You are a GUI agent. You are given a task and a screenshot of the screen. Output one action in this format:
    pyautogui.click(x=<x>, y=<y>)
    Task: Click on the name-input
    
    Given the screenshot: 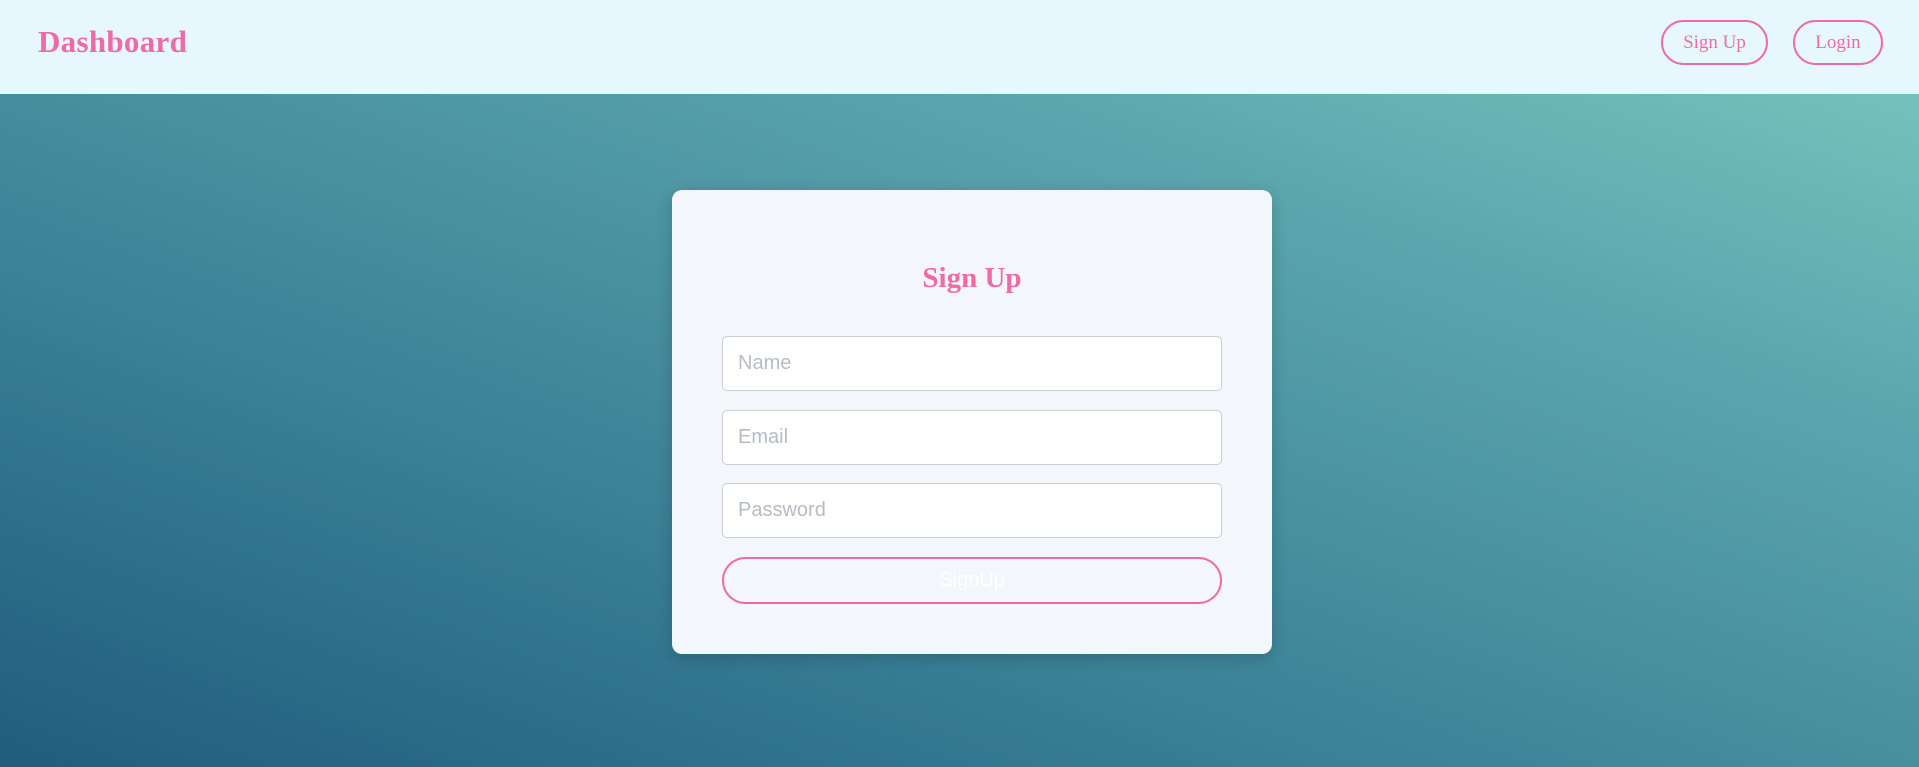 What is the action you would take?
    pyautogui.click(x=972, y=363)
    